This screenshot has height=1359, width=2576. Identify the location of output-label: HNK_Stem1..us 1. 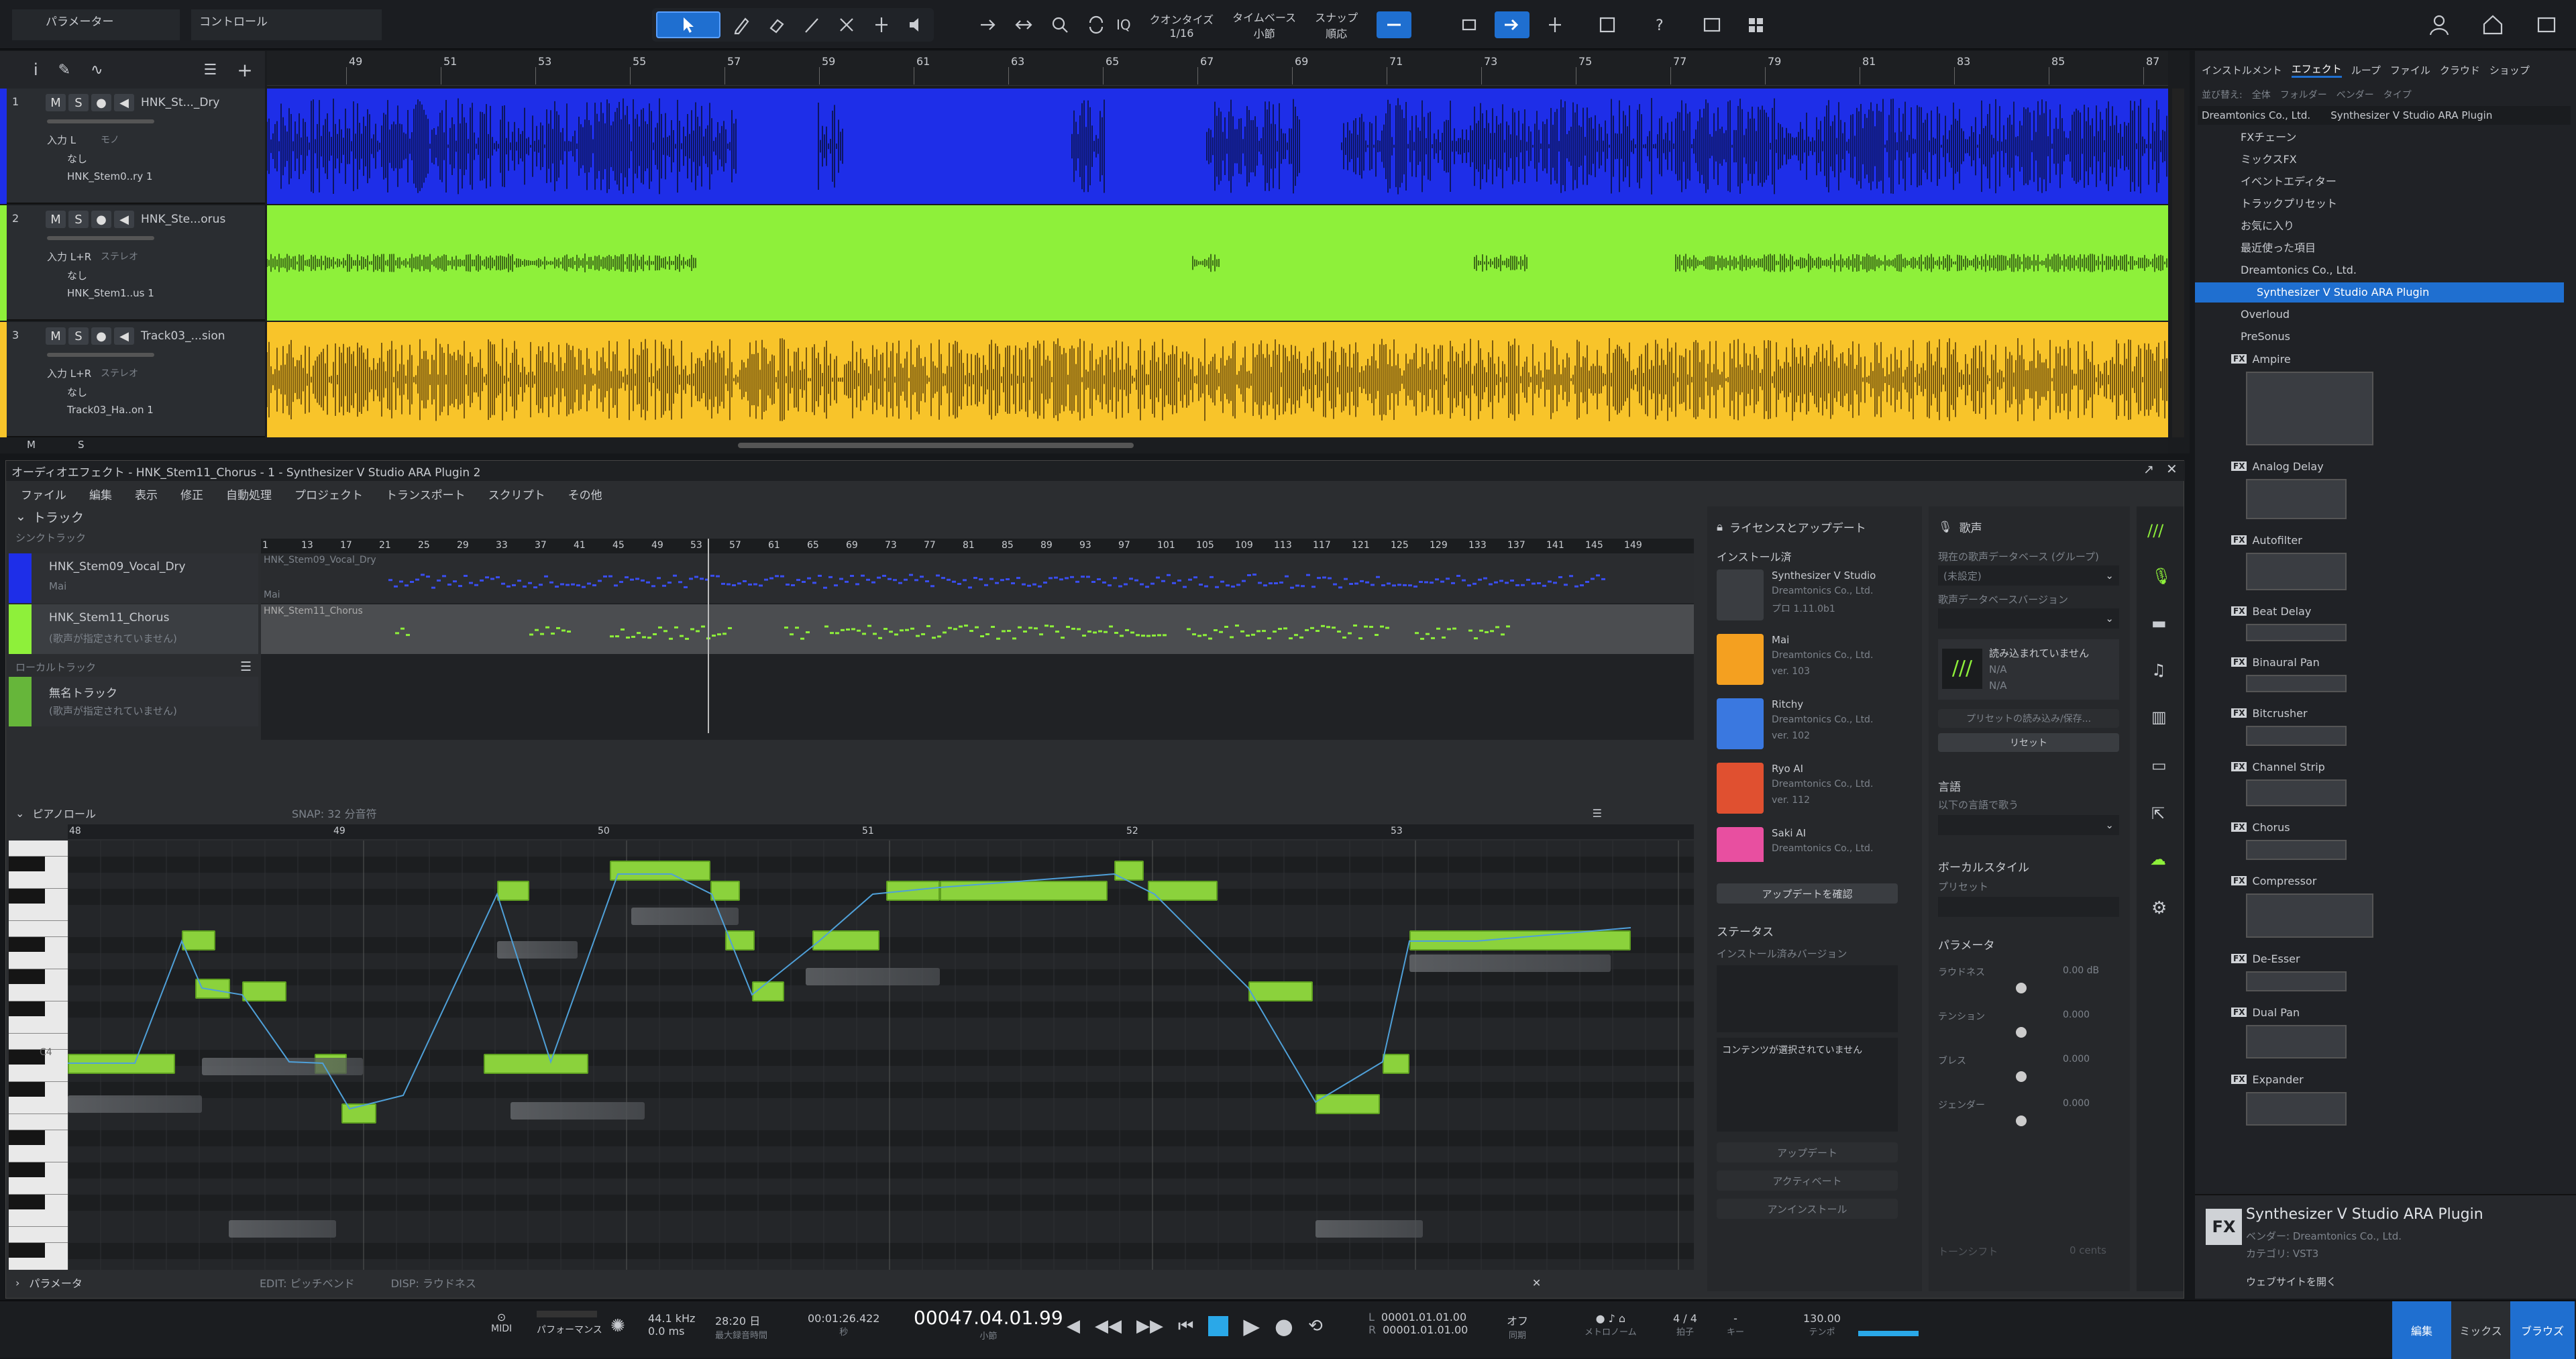
(110, 293).